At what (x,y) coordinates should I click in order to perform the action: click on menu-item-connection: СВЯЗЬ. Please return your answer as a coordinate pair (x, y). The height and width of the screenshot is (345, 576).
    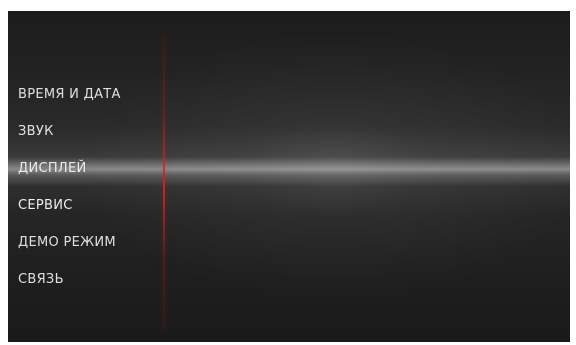
    Looking at the image, I should click on (87, 279).